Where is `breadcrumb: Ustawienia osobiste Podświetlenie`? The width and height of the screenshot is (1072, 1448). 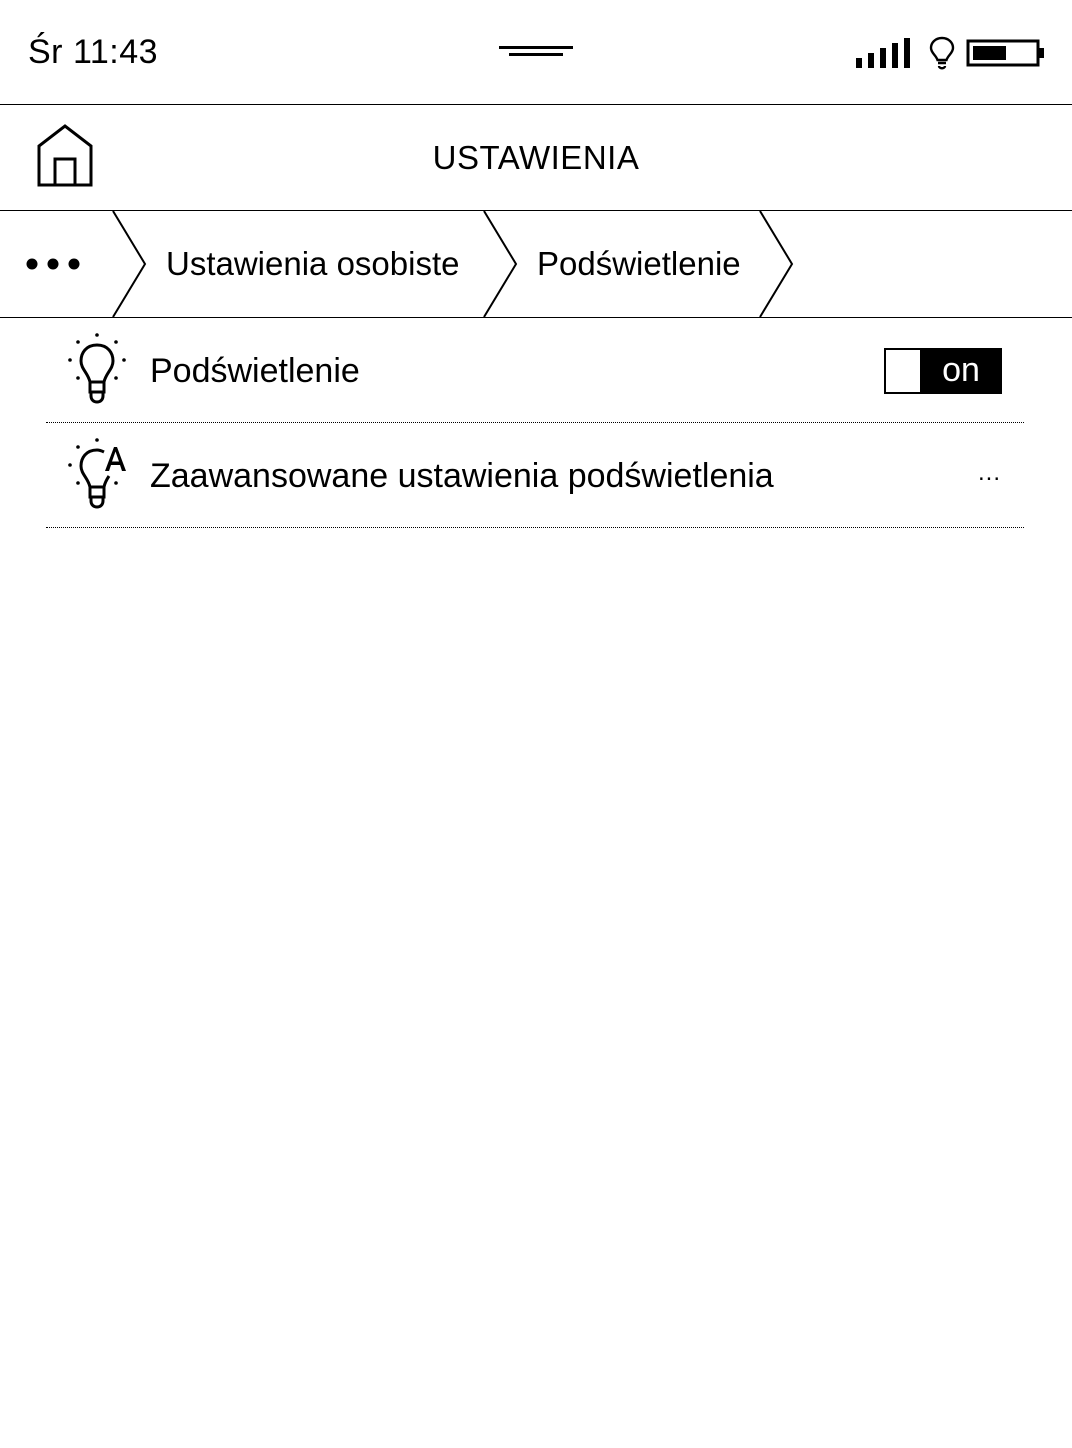 breadcrumb: Ustawienia osobiste Podświetlenie is located at coordinates (536, 264).